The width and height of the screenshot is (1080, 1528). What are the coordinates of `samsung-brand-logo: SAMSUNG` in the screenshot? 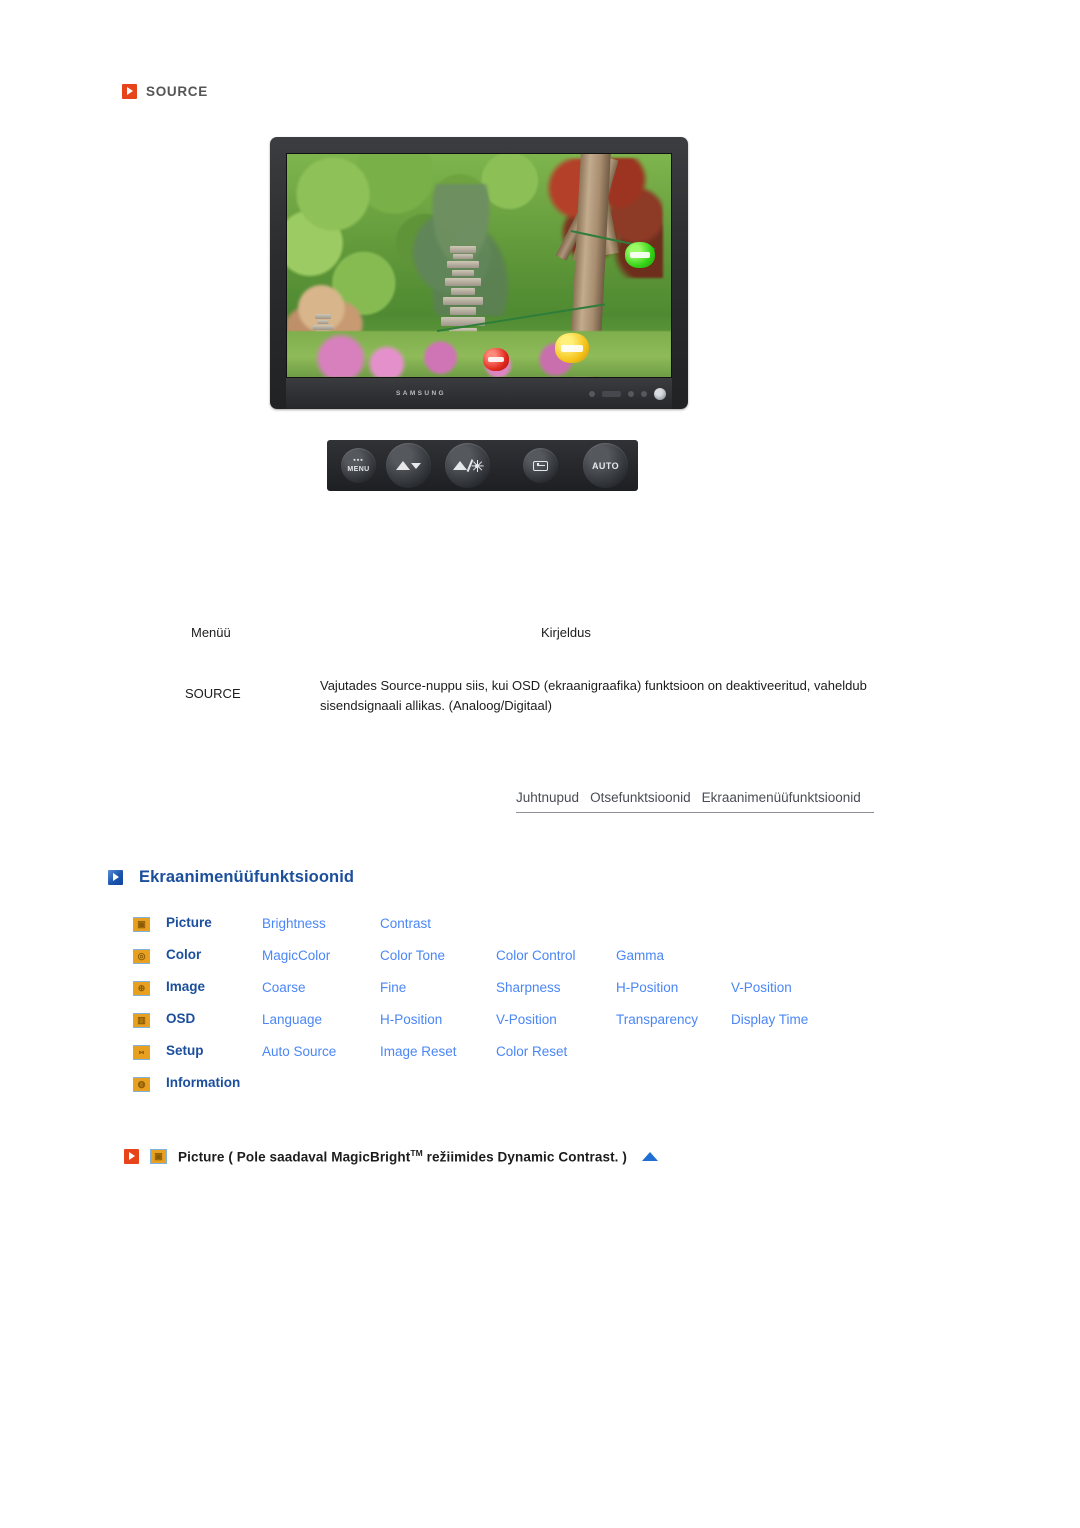 It's located at (421, 393).